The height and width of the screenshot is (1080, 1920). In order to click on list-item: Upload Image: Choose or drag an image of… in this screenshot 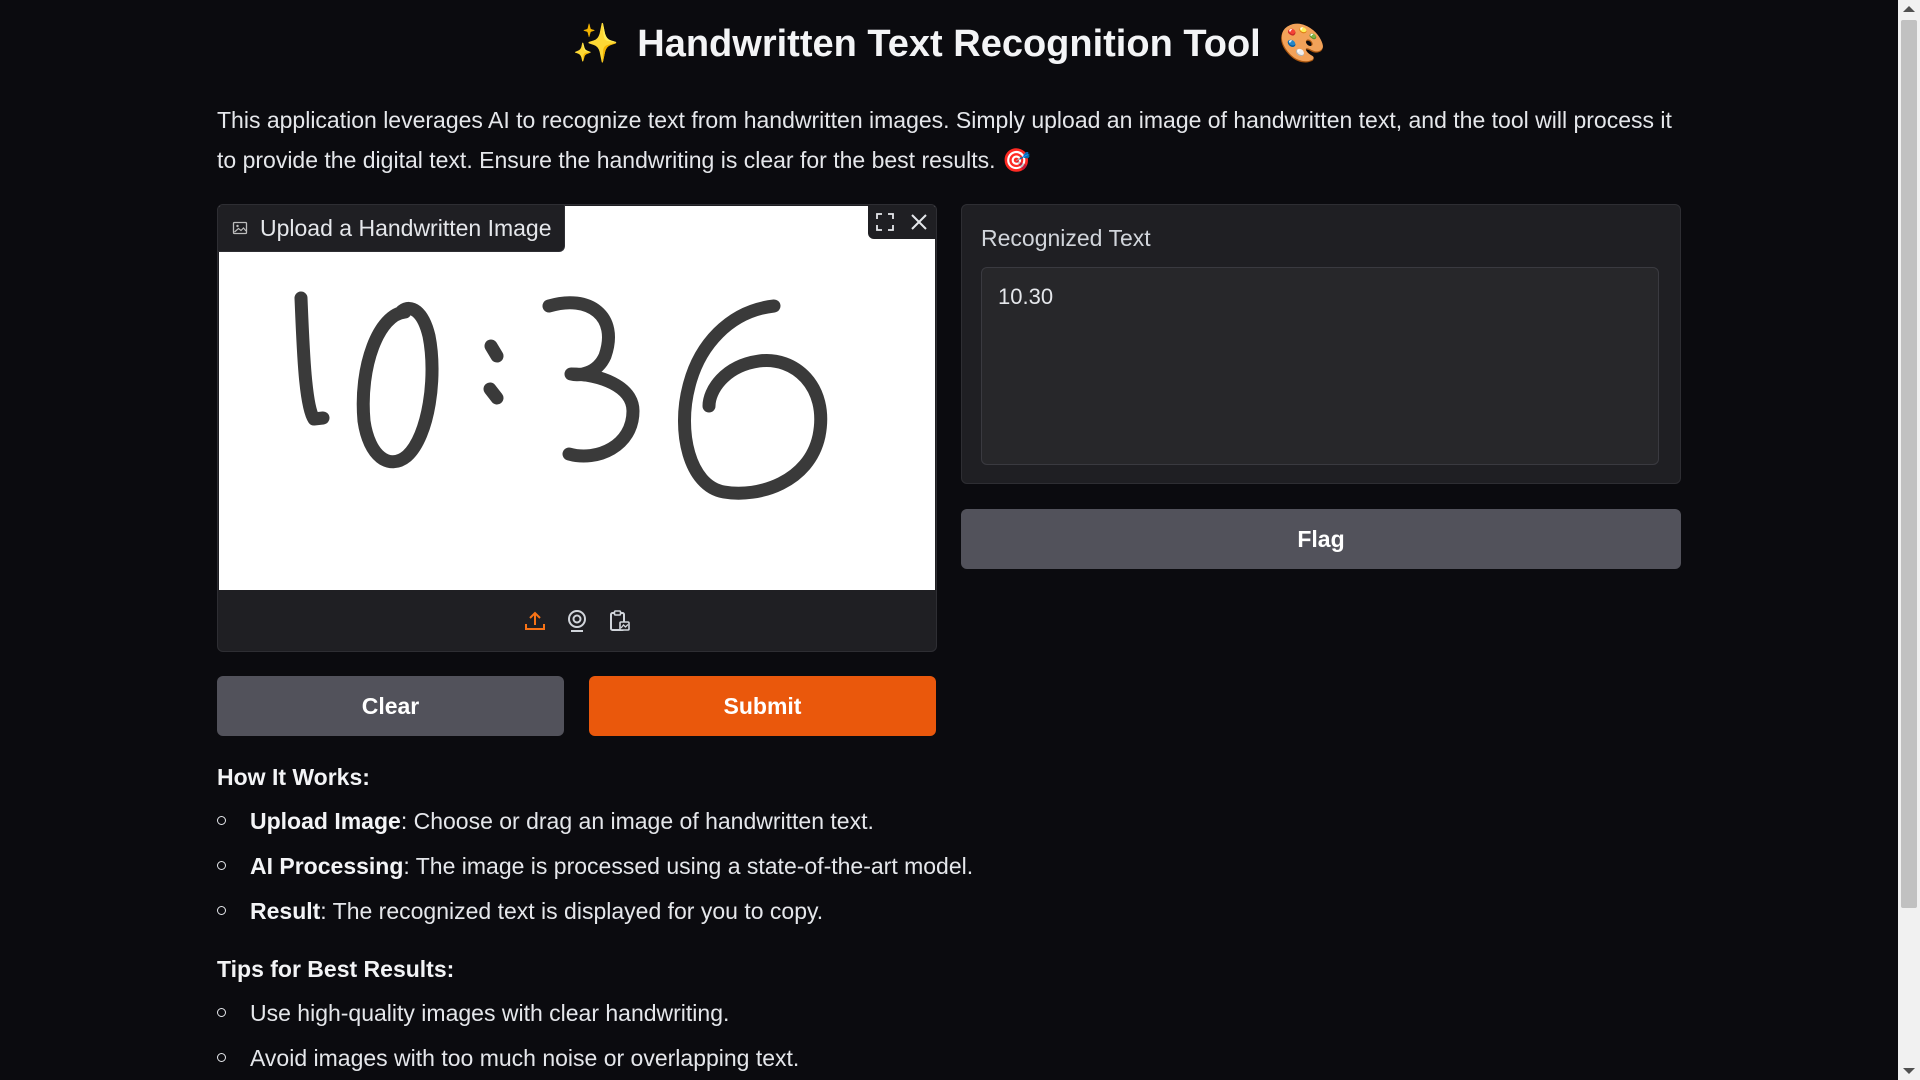, I will do `click(595, 828)`.